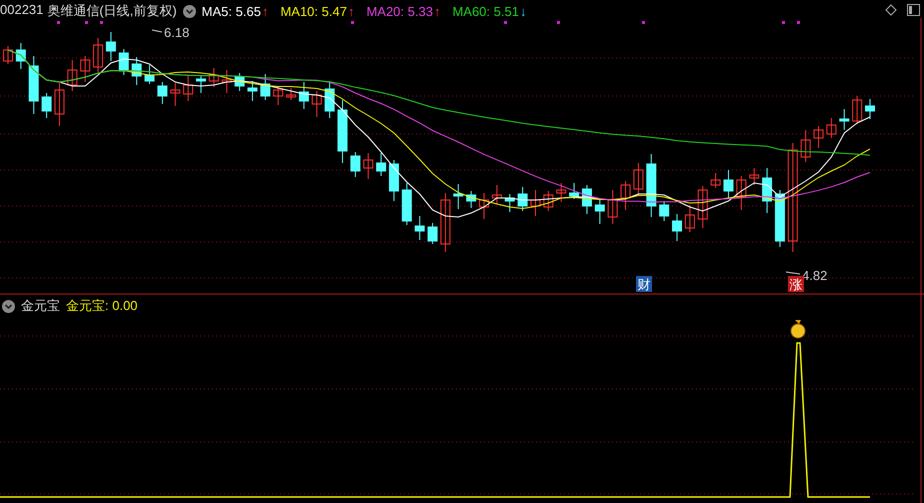 The height and width of the screenshot is (503, 924). Describe the element at coordinates (22, 10) in the screenshot. I see `stock-code: 002231` at that location.